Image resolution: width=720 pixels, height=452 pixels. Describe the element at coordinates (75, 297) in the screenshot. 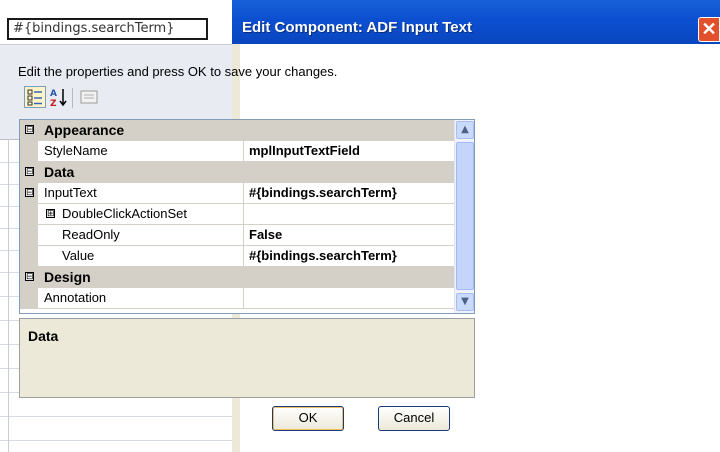

I see `property-name: Annotation` at that location.